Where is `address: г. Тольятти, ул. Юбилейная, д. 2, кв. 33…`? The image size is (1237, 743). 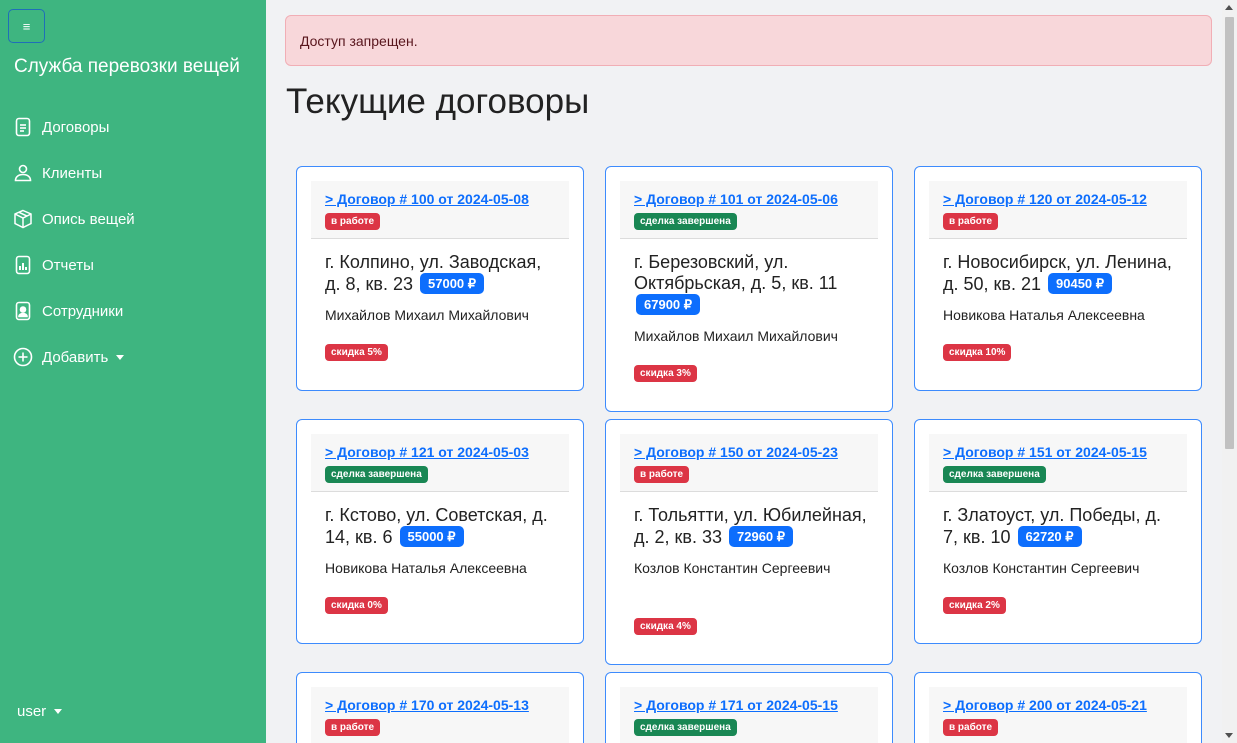
address: г. Тольятти, ул. Юбилейная, д. 2, кв. 33… is located at coordinates (751, 526).